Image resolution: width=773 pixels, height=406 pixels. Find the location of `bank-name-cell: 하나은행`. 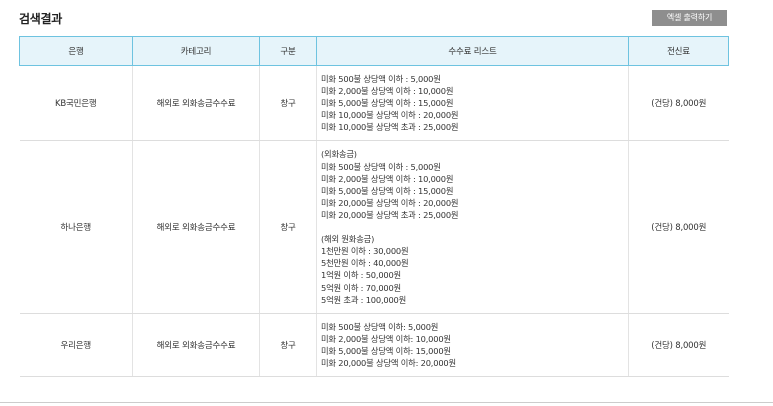

bank-name-cell: 하나은행 is located at coordinates (76, 227).